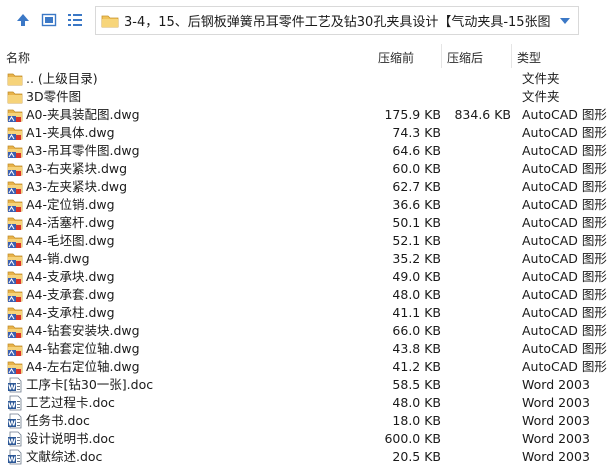 Image resolution: width=614 pixels, height=475 pixels. Describe the element at coordinates (396, 57) in the screenshot. I see `column-compressed: 压缩前` at that location.